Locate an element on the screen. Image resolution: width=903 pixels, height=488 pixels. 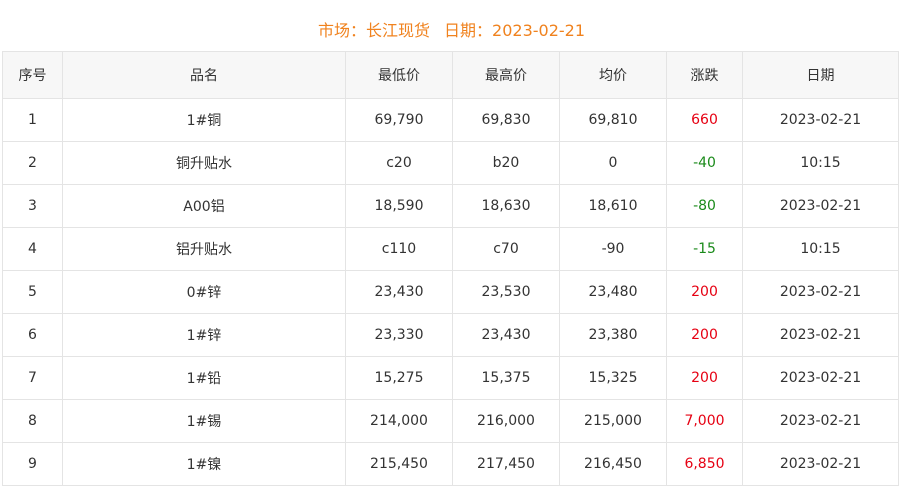
cell-high: 23,530 is located at coordinates (506, 292).